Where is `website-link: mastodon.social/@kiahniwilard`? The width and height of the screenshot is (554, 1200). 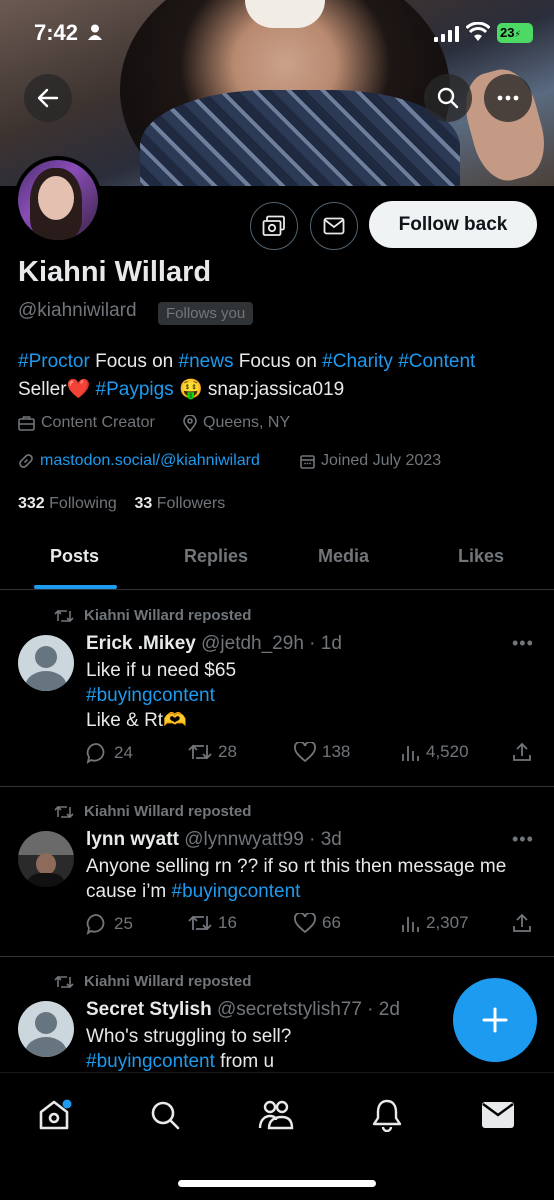 website-link: mastodon.social/@kiahniwilard is located at coordinates (150, 461).